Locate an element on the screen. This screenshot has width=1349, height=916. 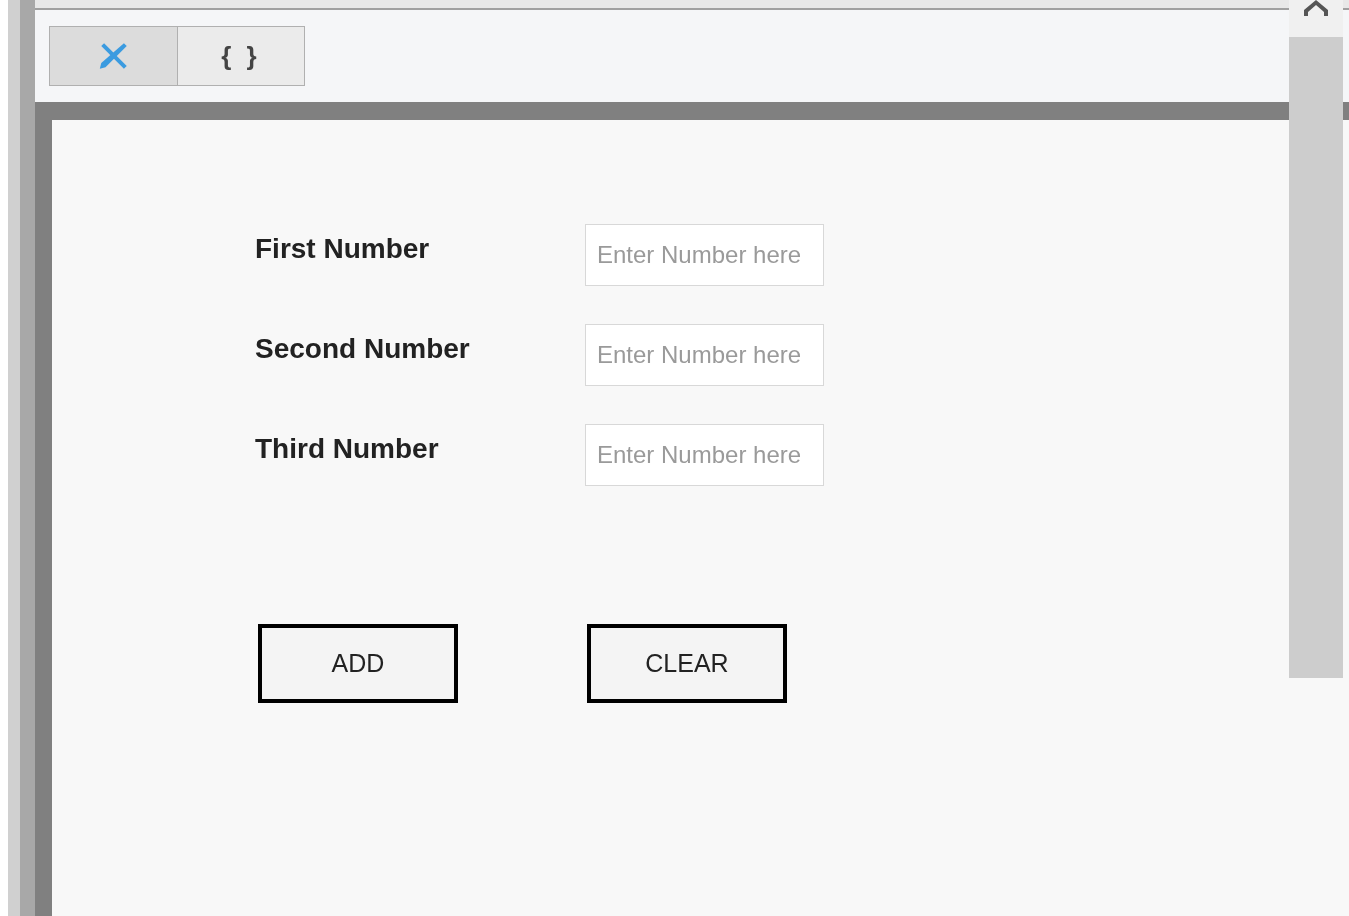
field-label: Third Number is located at coordinates (347, 449).